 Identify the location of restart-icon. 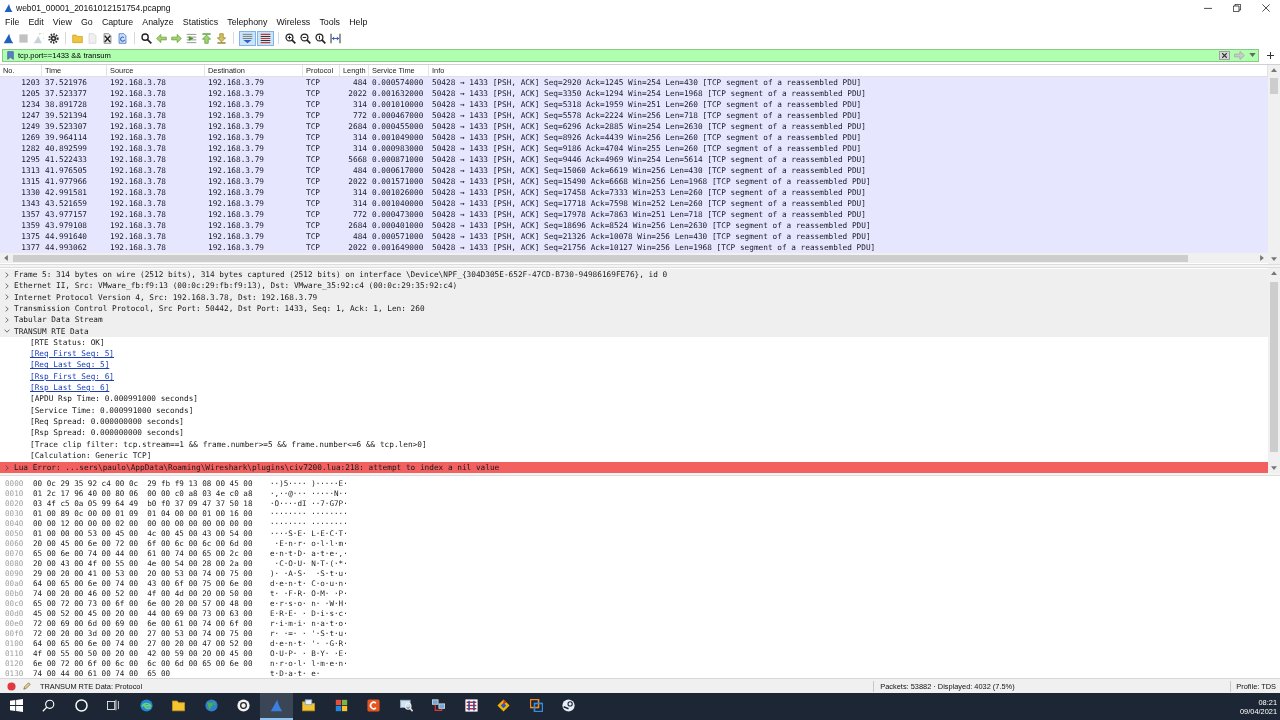
(38, 38).